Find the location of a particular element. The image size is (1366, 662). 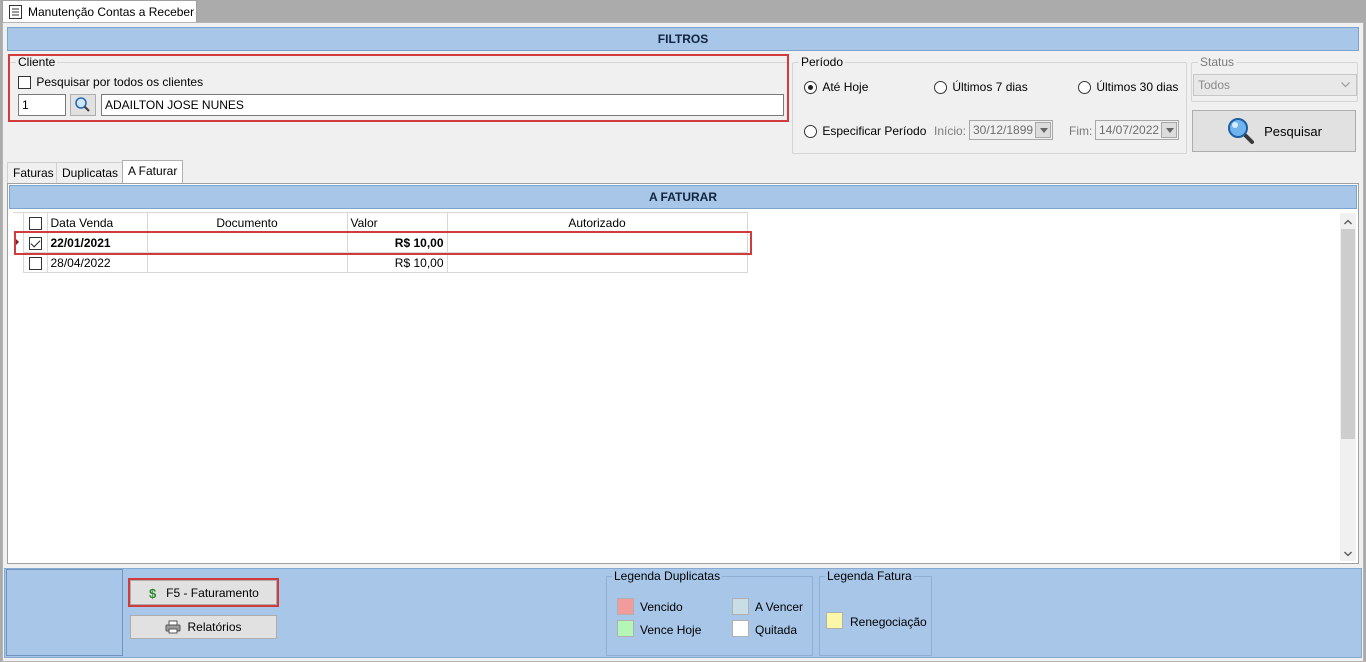

fim-label: Fim: is located at coordinates (1081, 131).